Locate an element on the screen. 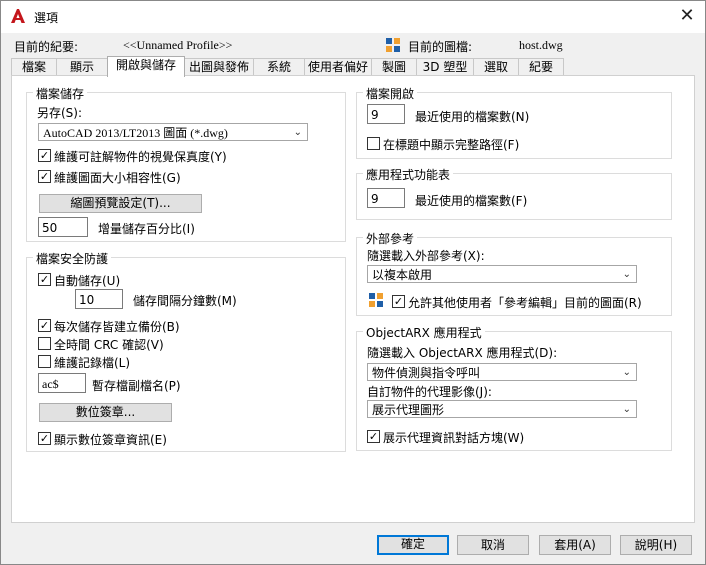 The image size is (706, 565). allow-refedit-label: 允許其他使用者「參考編輯」目前的圖面(R) is located at coordinates (525, 303).